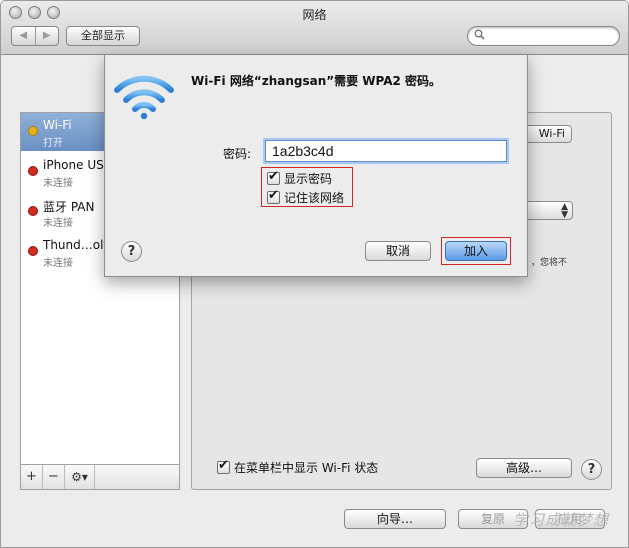  I want to click on show-password-label: 显示密码, so click(308, 179).